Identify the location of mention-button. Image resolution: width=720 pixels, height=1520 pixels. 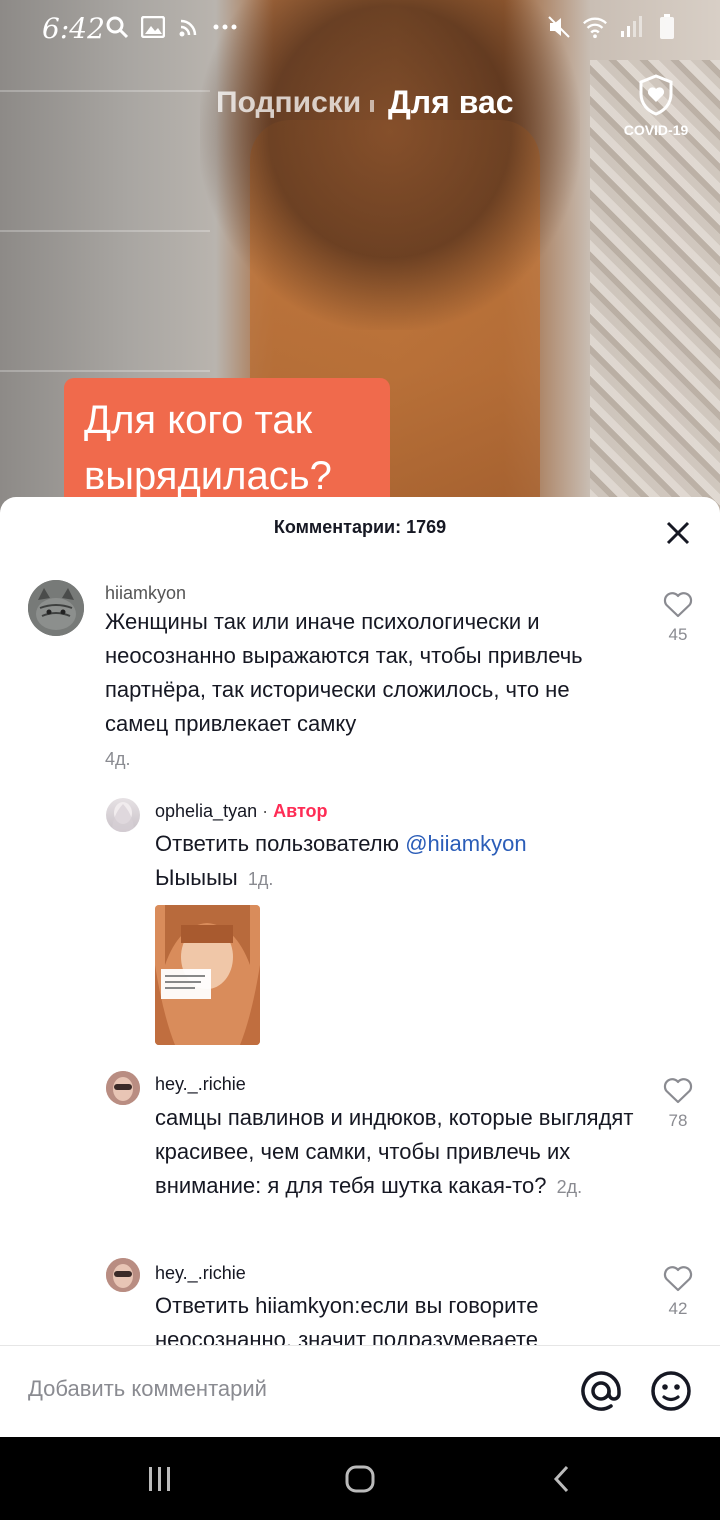
(601, 1391).